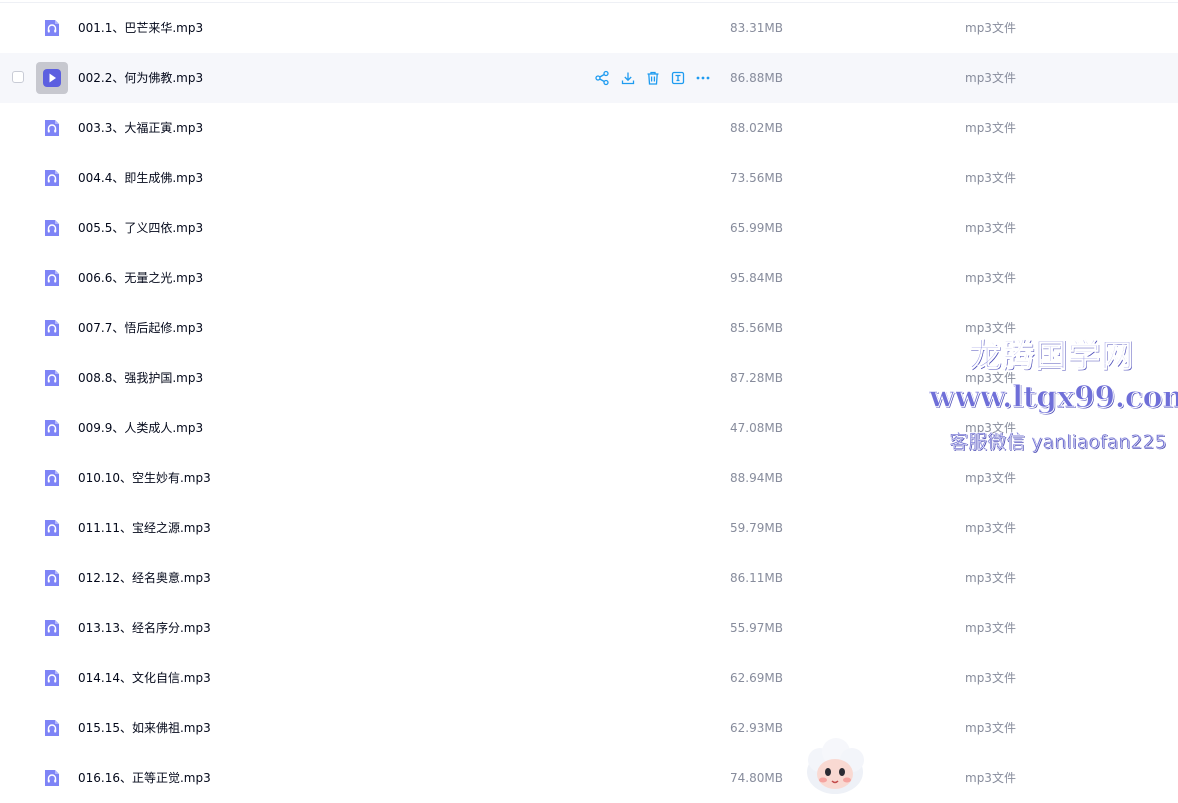 The width and height of the screenshot is (1178, 803). I want to click on file-row: 005.5、了义四依.mp3 65.99MB mp3文件, so click(589, 228).